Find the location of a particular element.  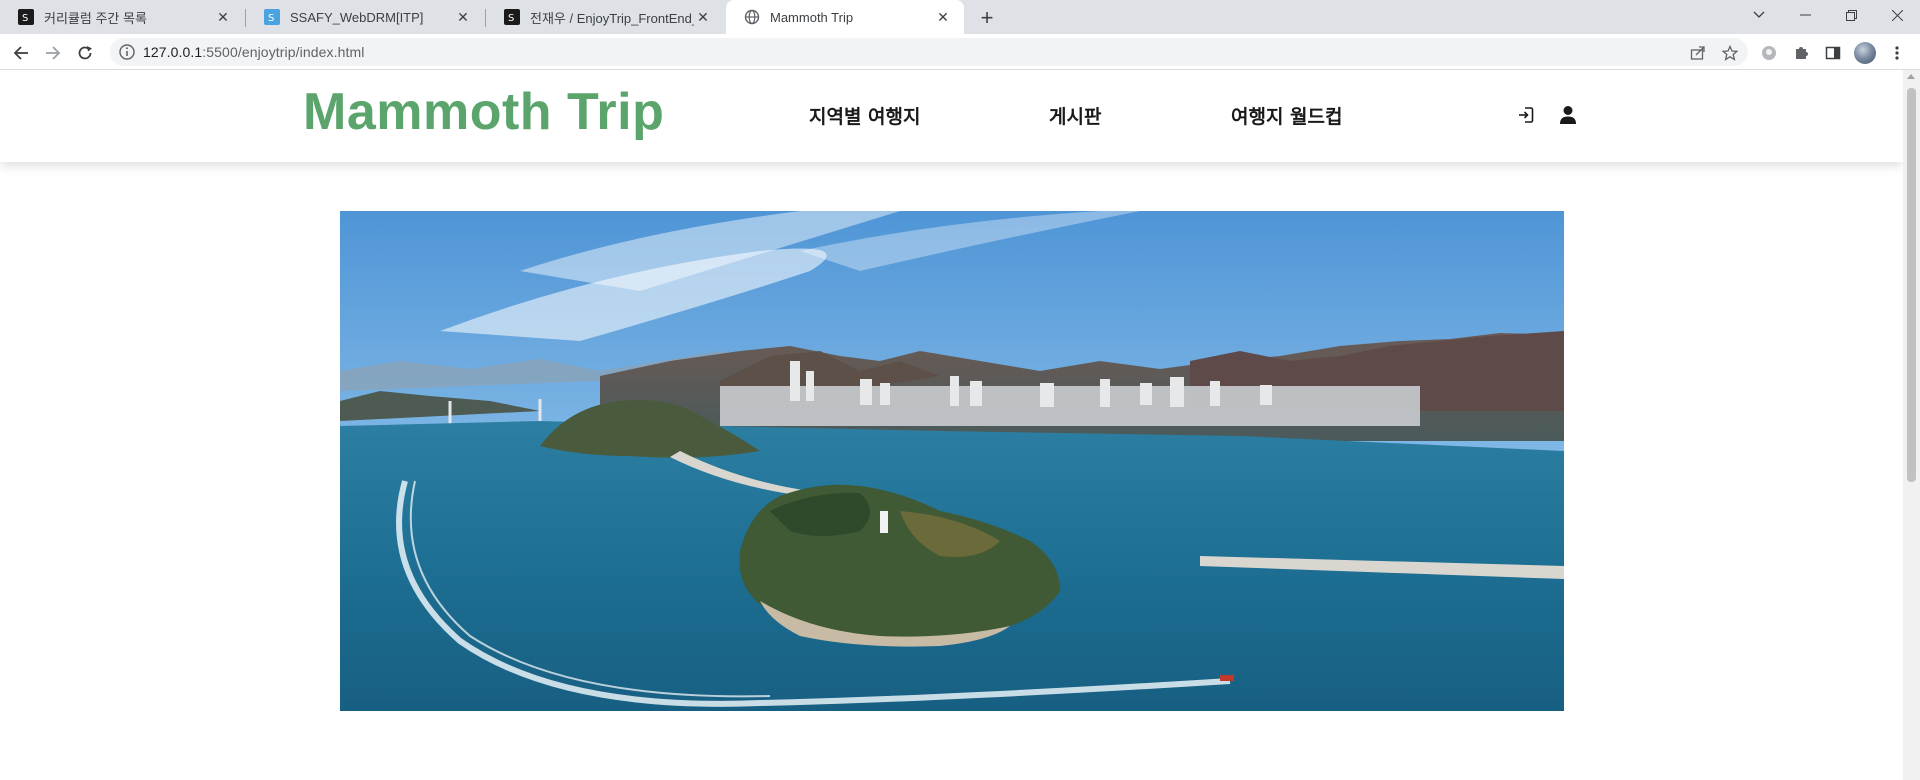

url-path: :5500/enjoytrip/index.html is located at coordinates (283, 52).